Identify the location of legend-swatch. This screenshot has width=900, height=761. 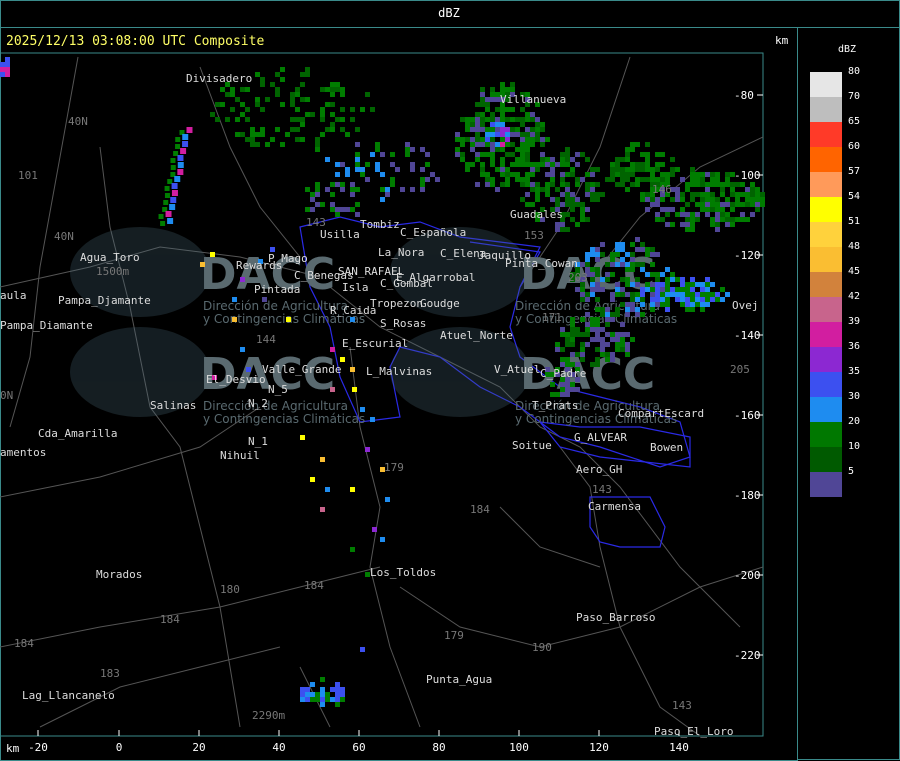
(826, 434).